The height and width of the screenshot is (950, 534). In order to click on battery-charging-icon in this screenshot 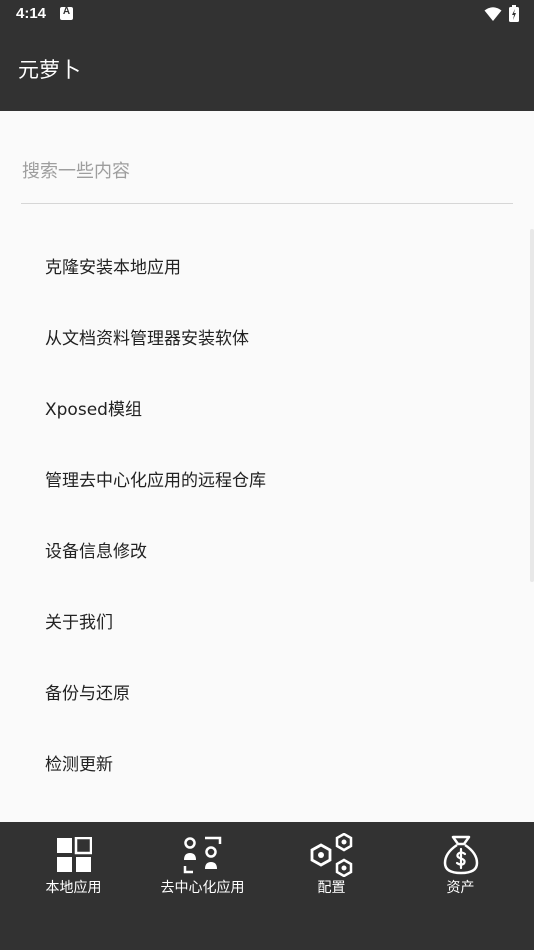, I will do `click(514, 13)`.